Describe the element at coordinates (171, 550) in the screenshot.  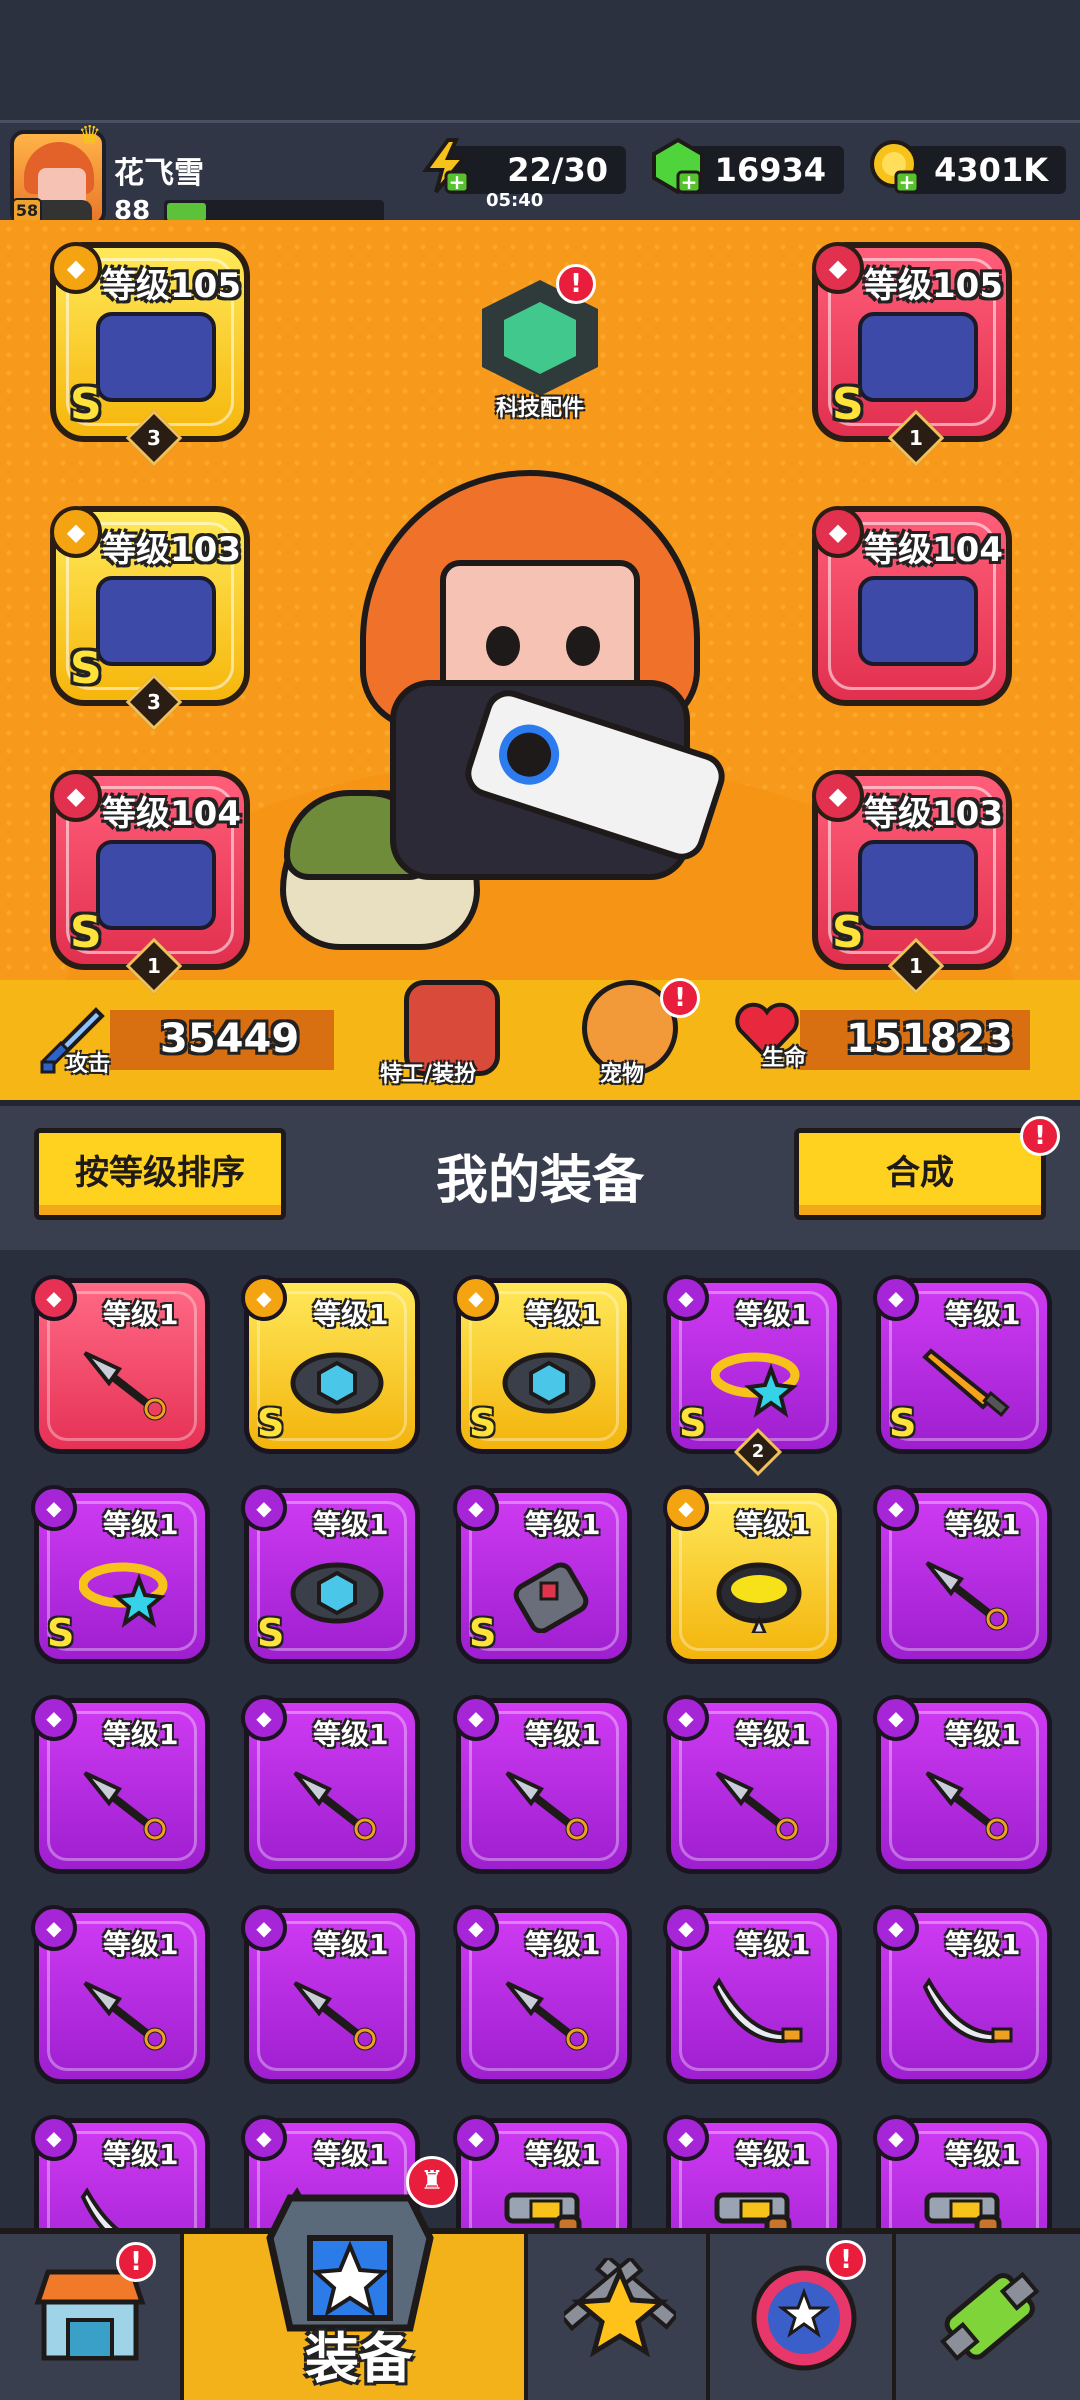
I see `slot-level: 等级103` at that location.